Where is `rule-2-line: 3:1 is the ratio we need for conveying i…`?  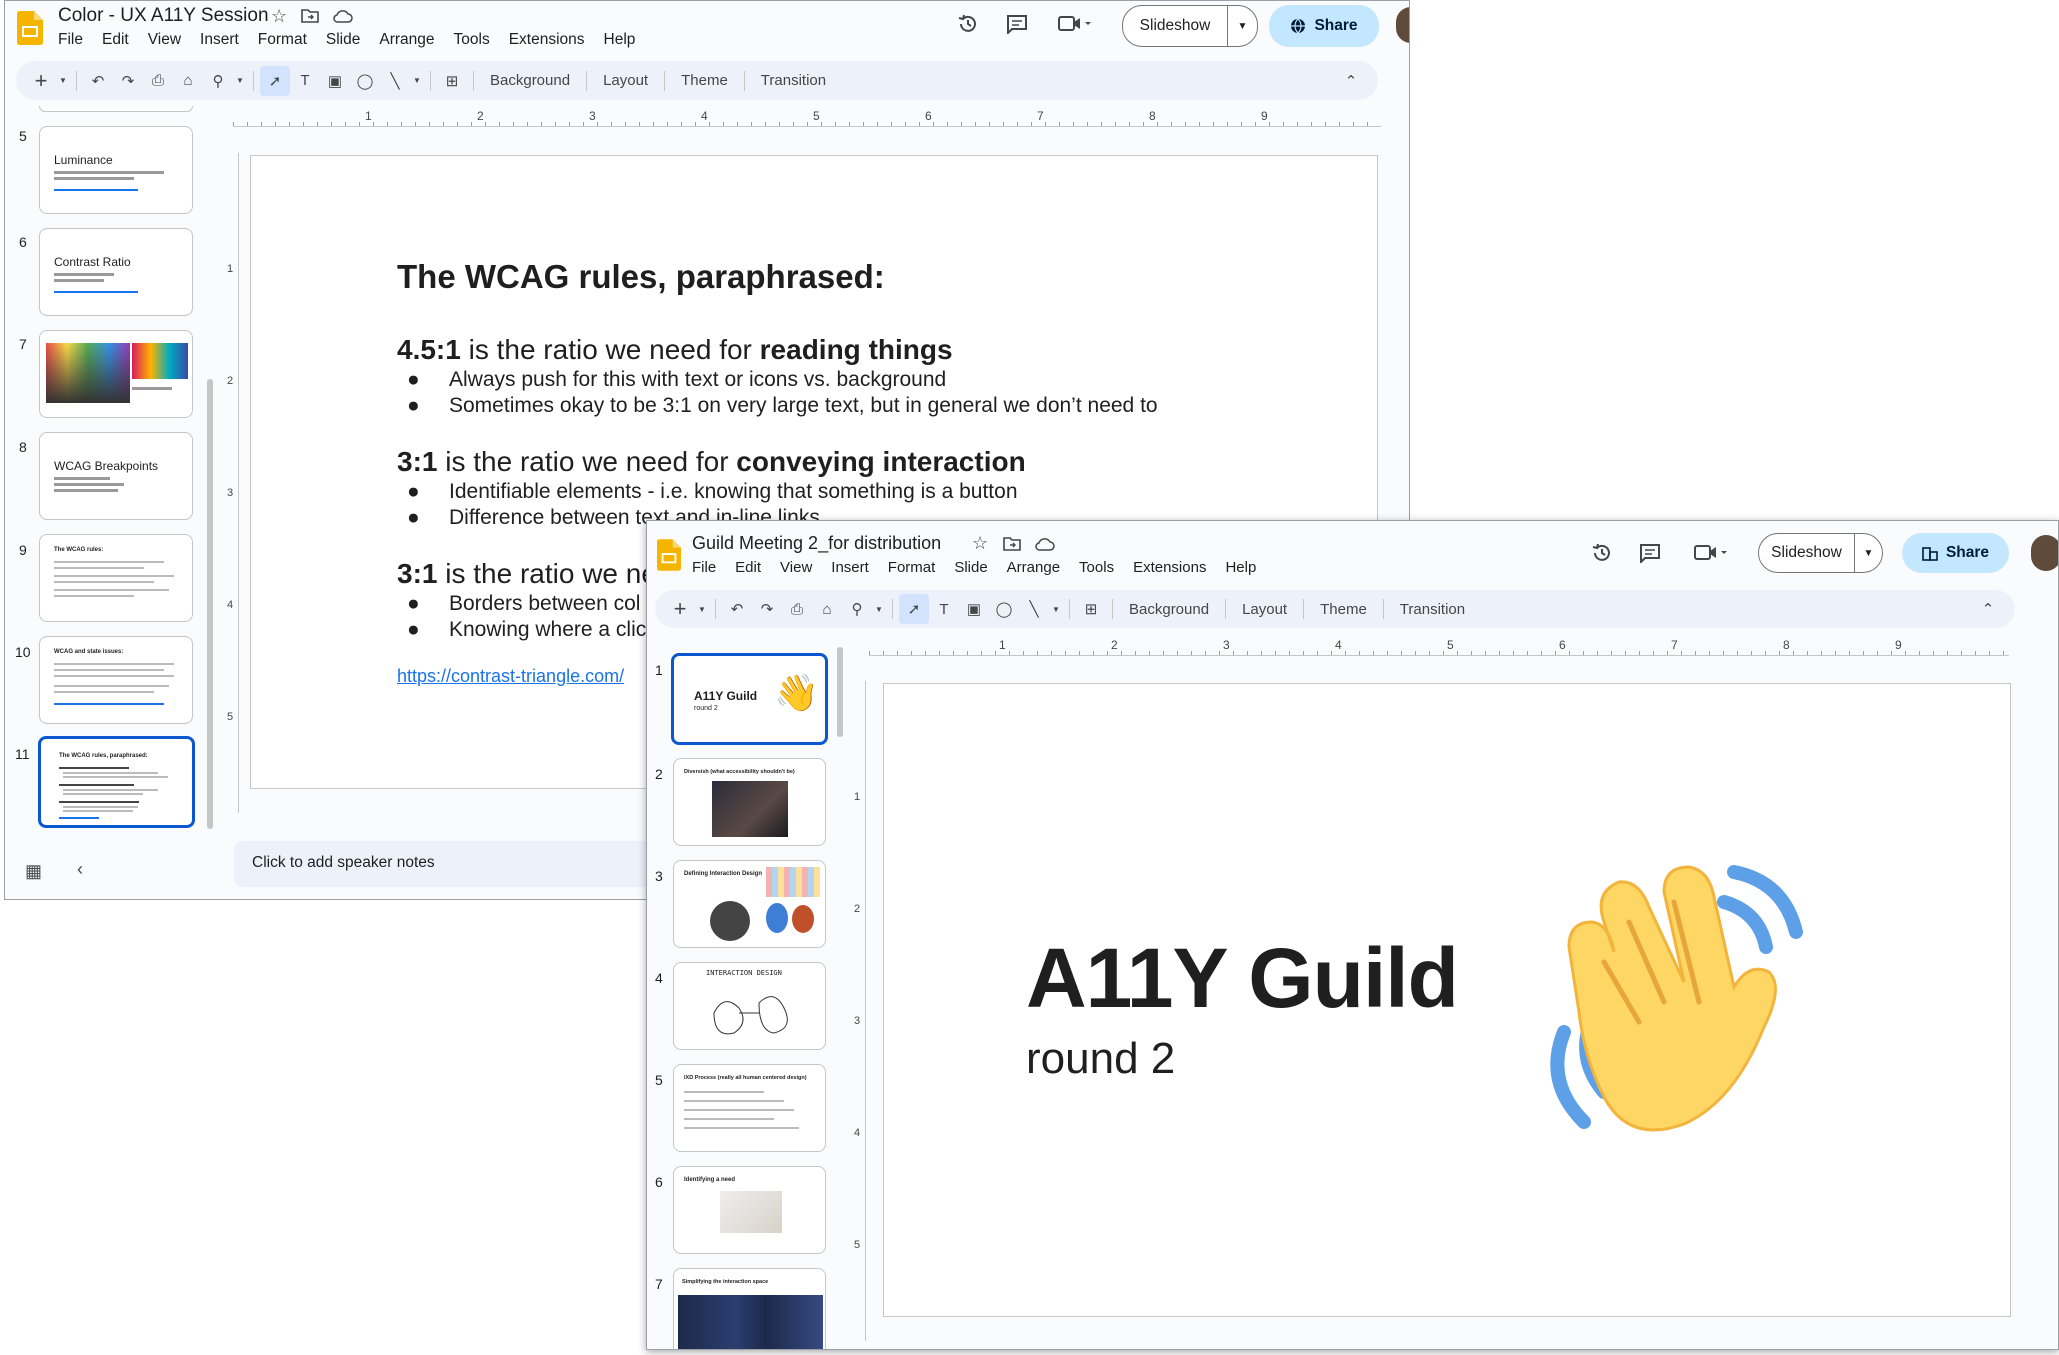 rule-2-line: 3:1 is the ratio we need for conveying i… is located at coordinates (711, 462).